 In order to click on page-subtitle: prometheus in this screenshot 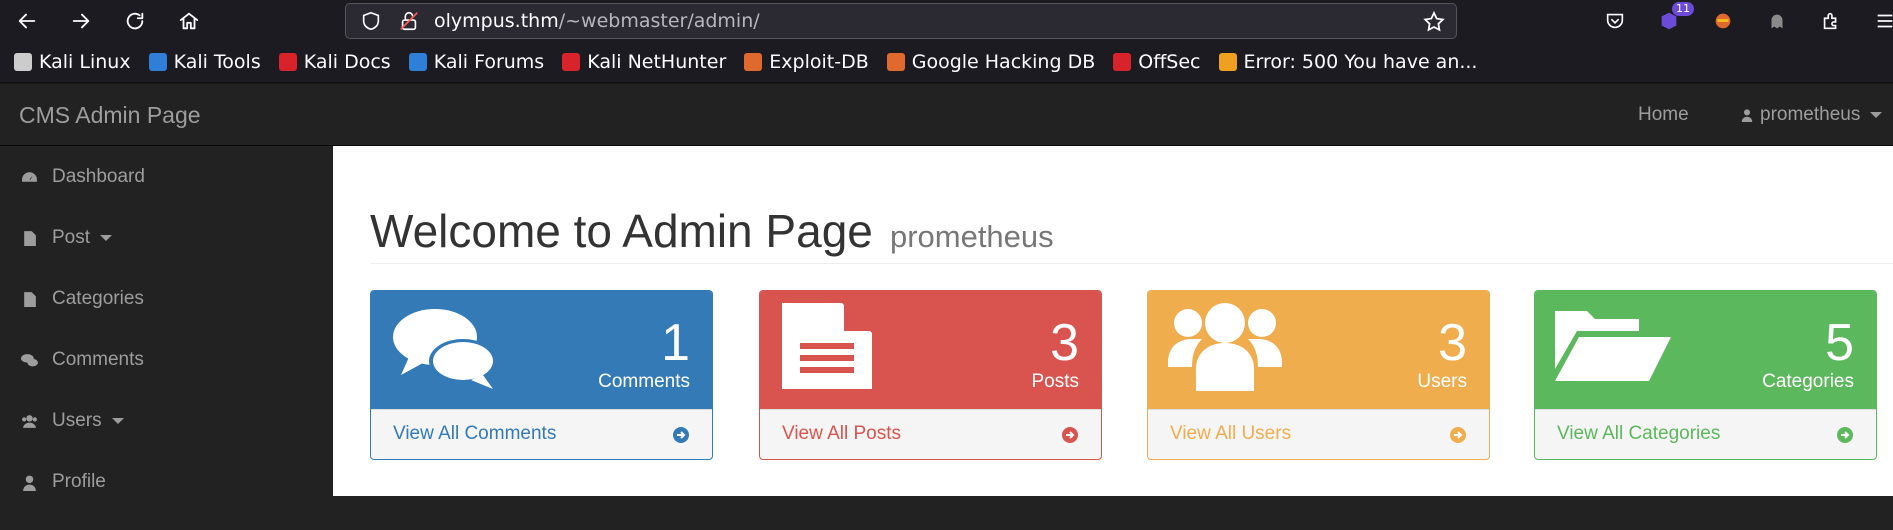, I will do `click(971, 236)`.